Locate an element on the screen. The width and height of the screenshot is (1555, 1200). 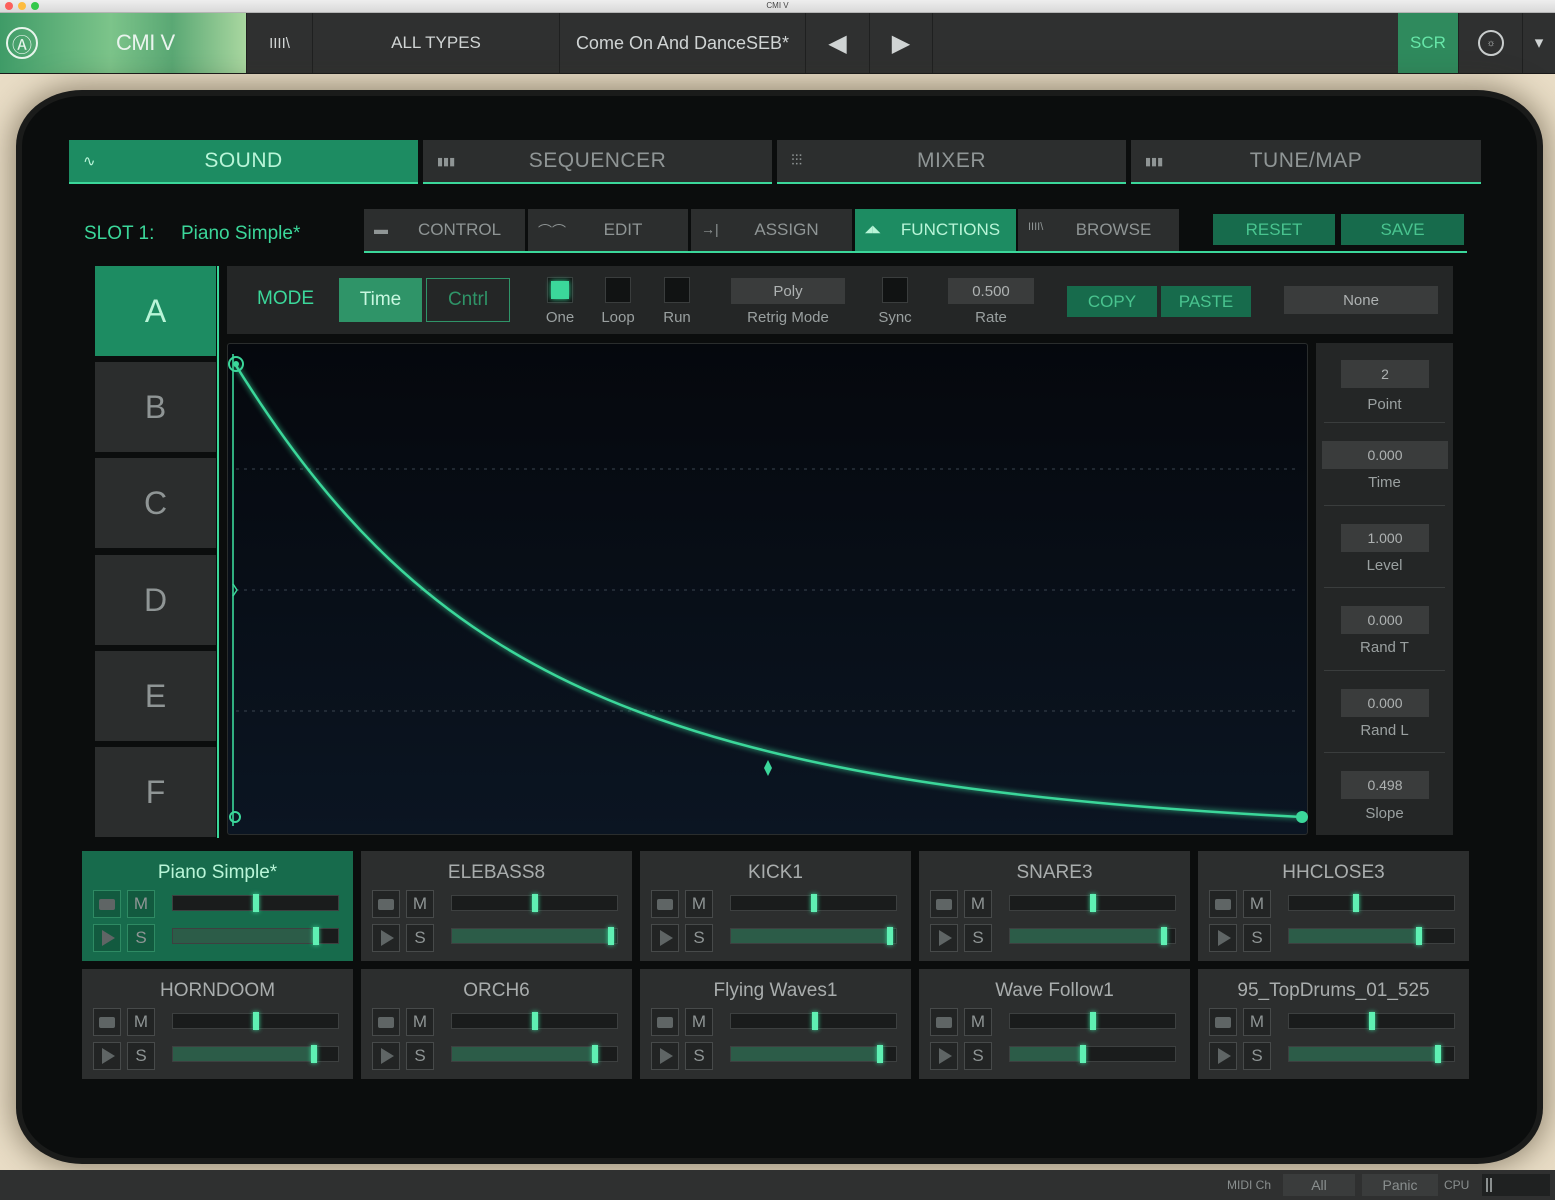
slot-strip-5: HHCLOSE3 M S is located at coordinates (1333, 906).